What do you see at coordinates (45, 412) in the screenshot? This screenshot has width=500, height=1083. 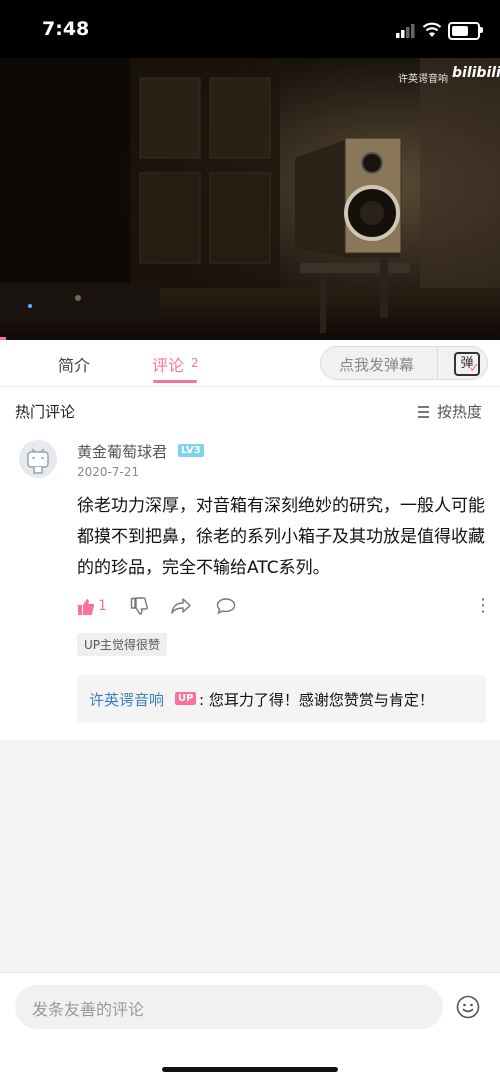 I see `section-title: 热门评论` at bounding box center [45, 412].